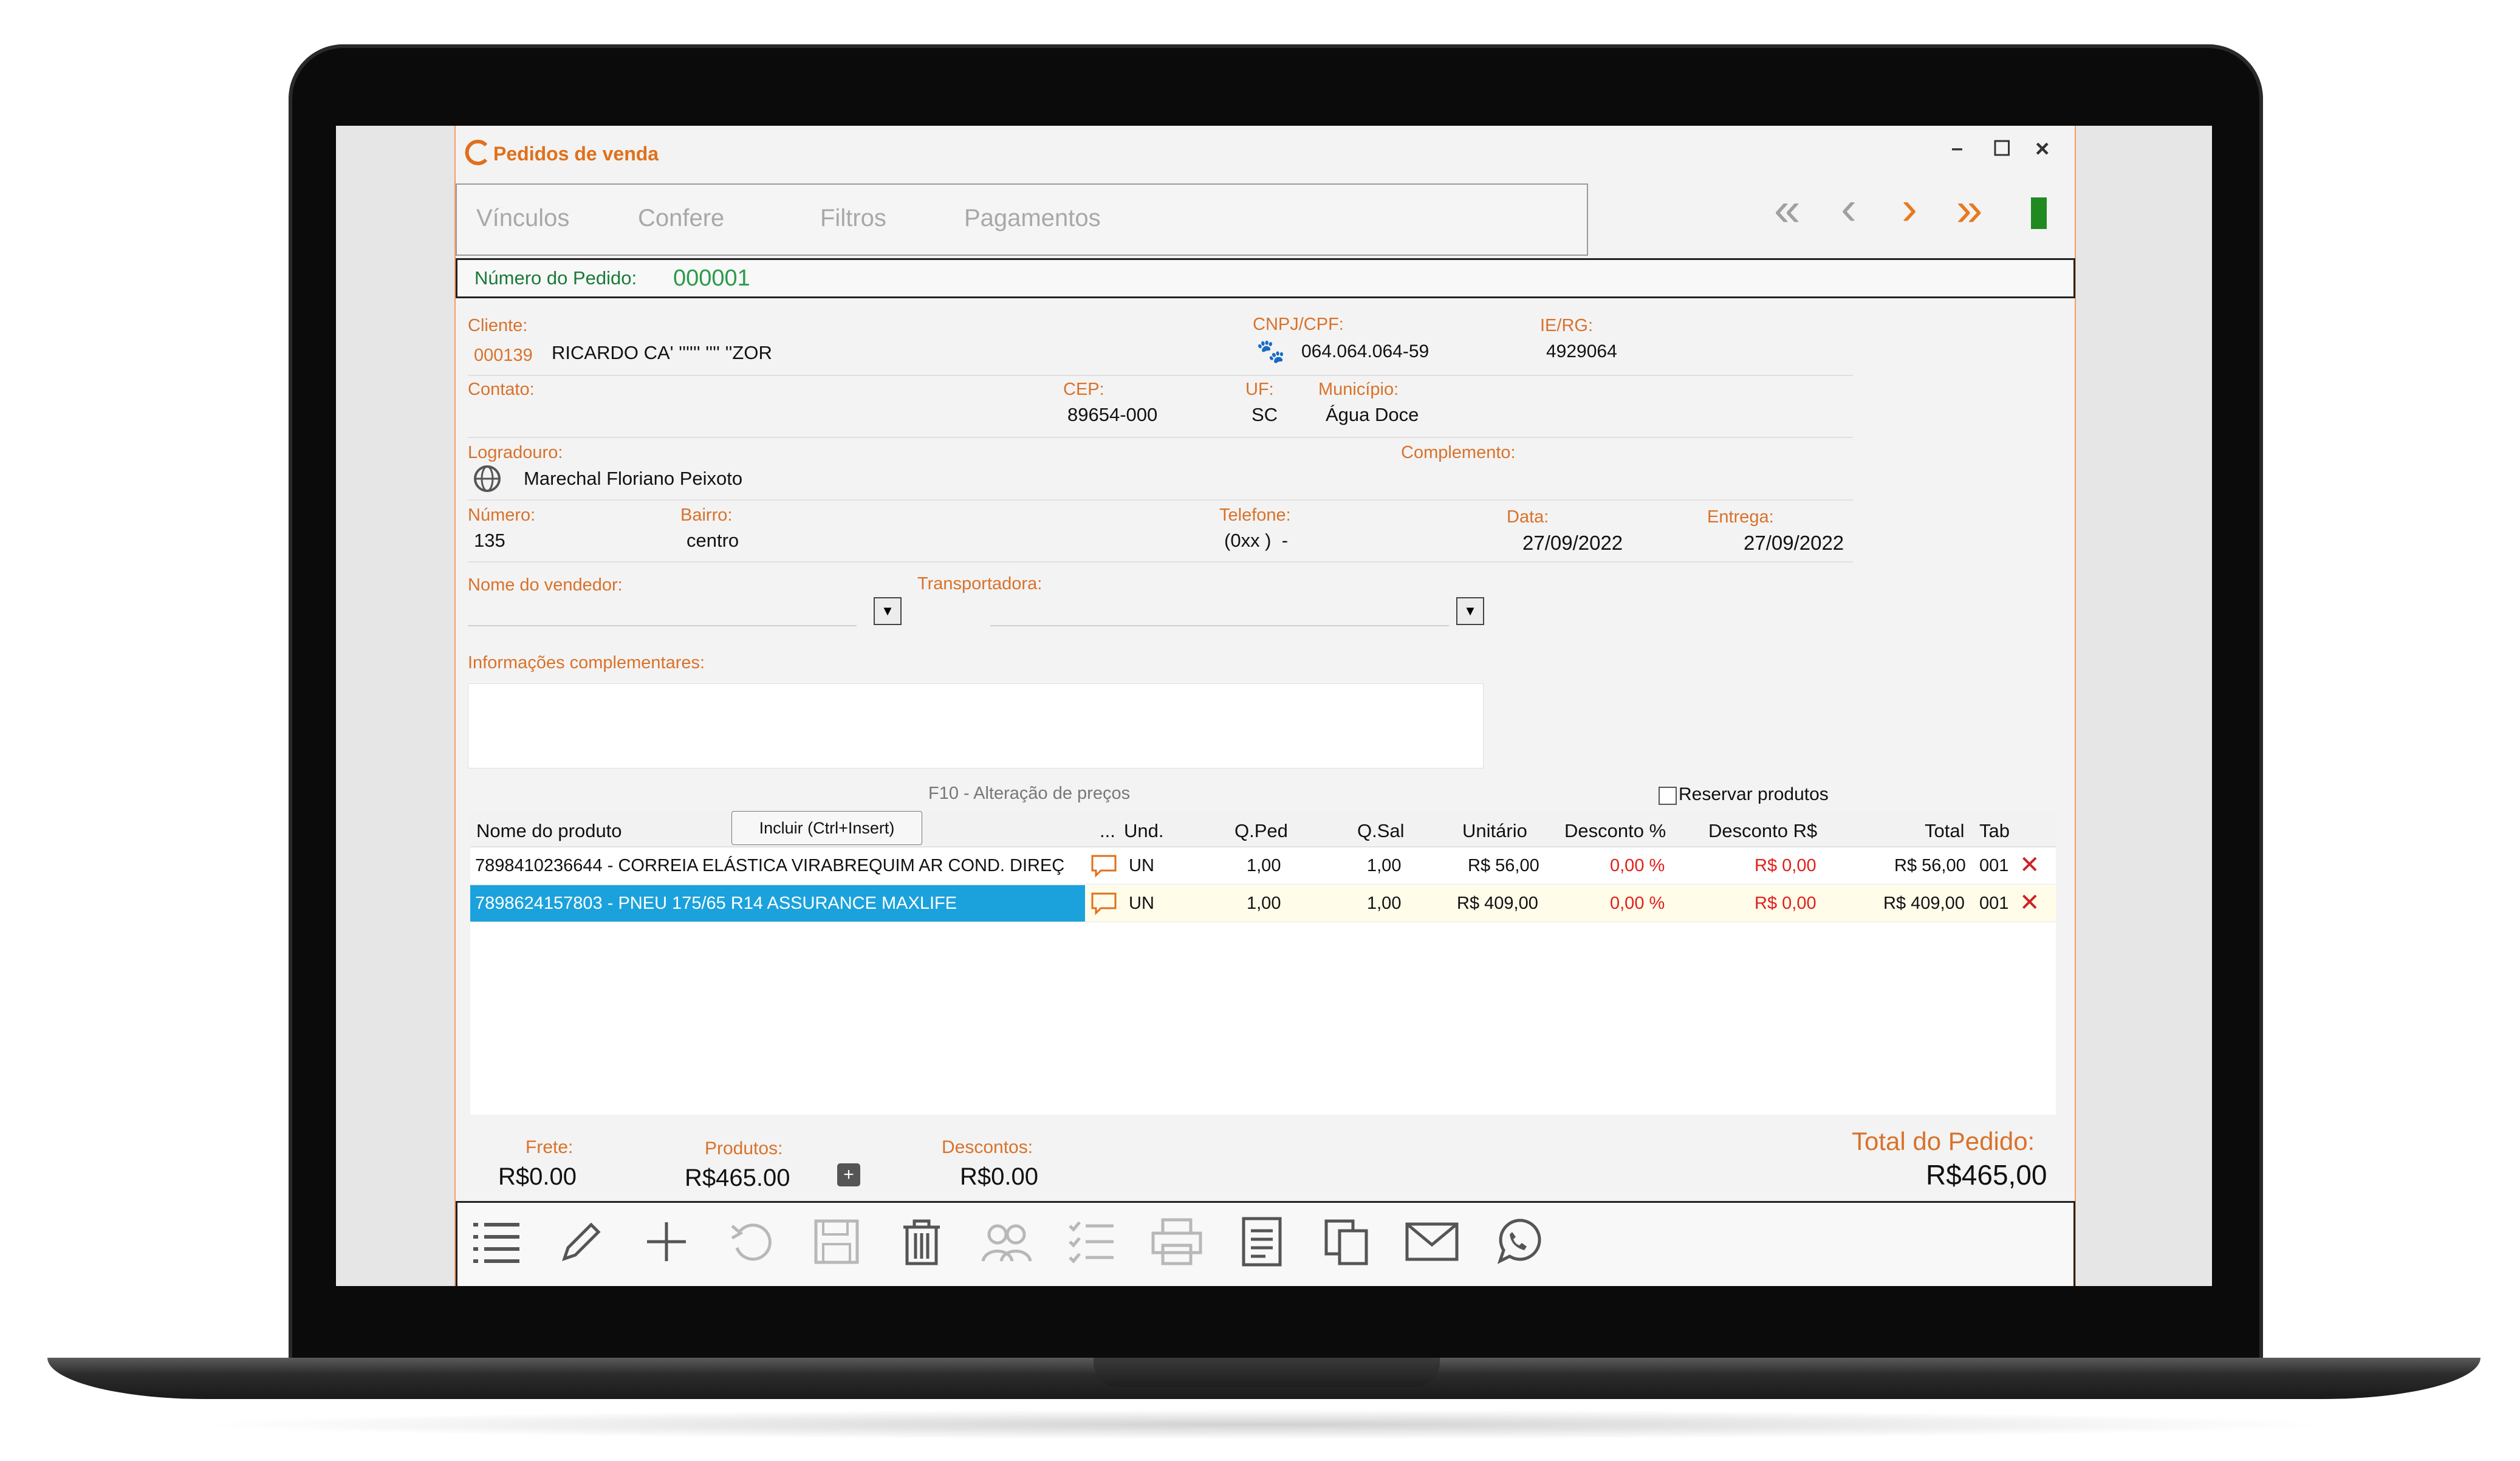  I want to click on header-unit: Und., so click(1143, 831).